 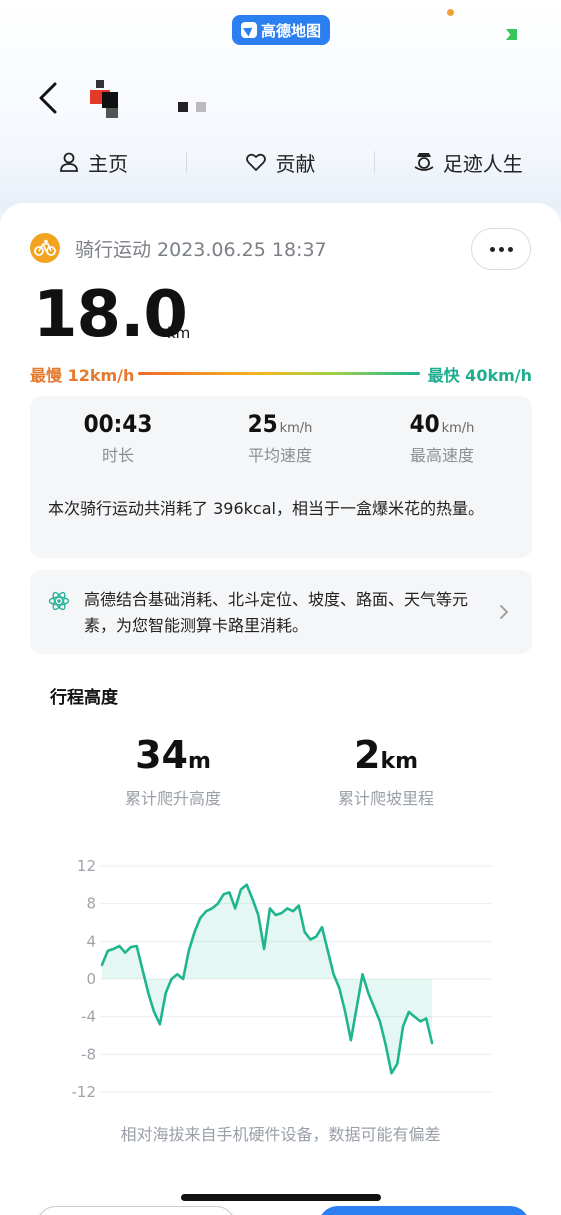 I want to click on climb-height: 34m 累计爬升高度, so click(x=173, y=771).